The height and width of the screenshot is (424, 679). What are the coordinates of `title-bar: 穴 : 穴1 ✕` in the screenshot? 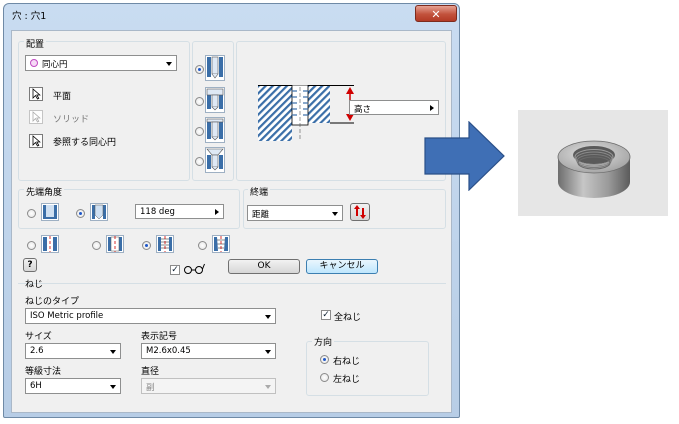 It's located at (231, 15).